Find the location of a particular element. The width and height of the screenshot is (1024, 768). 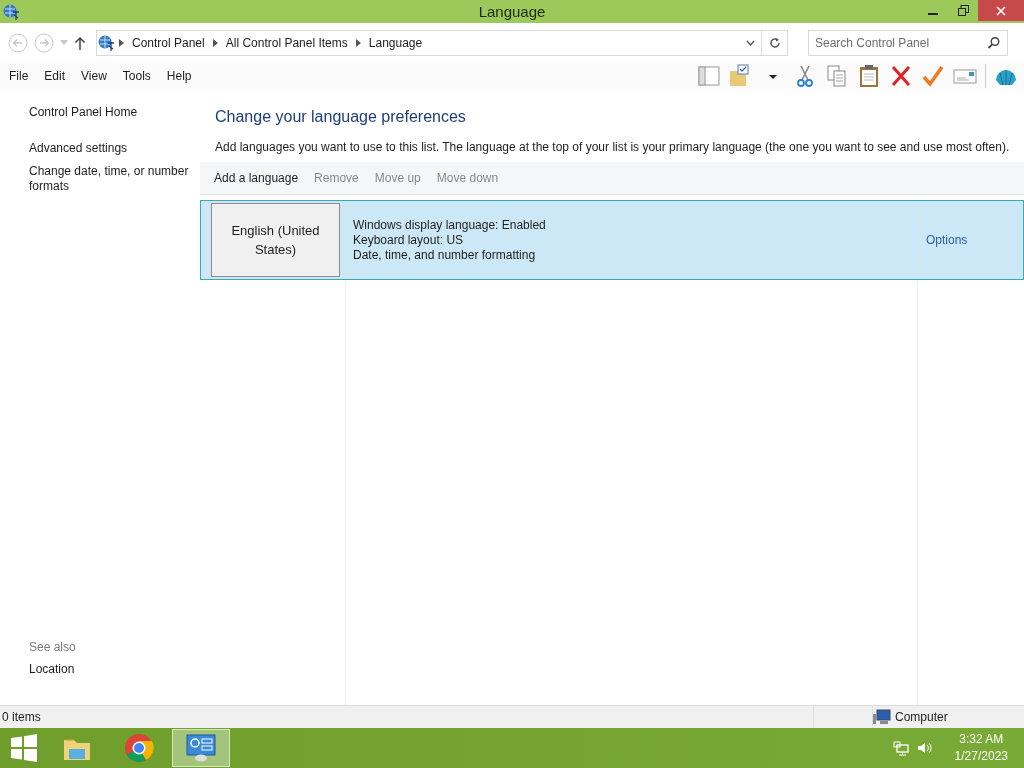

windows-logo-icon is located at coordinates (24, 748).